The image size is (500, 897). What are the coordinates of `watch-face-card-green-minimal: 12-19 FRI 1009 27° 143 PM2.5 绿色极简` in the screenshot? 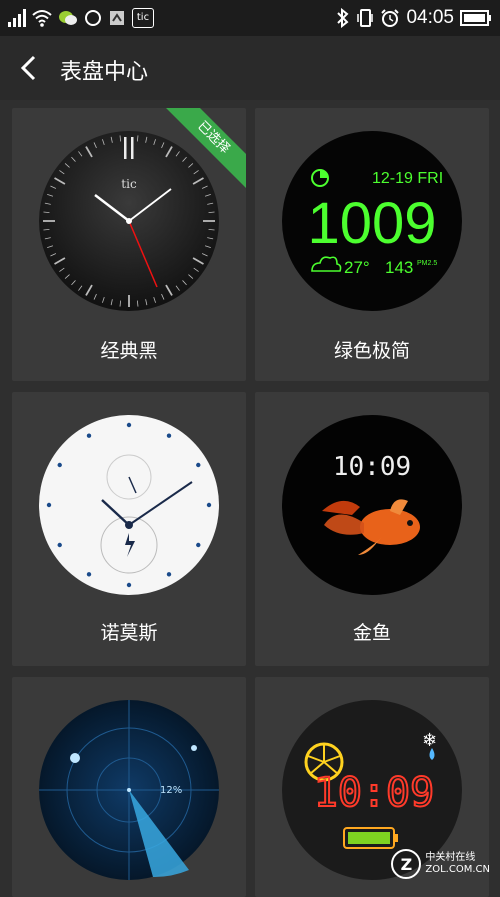 It's located at (372, 244).